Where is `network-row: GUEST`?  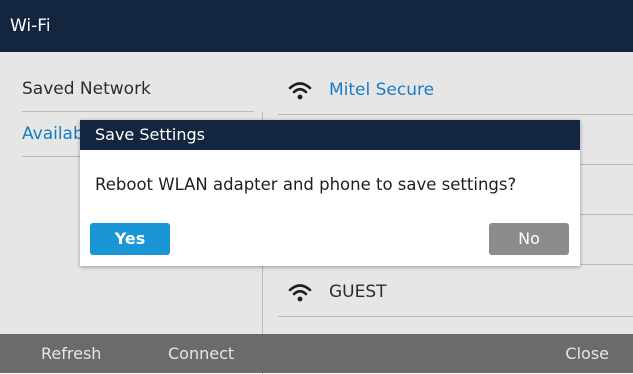
network-row: GUEST is located at coordinates (455, 292).